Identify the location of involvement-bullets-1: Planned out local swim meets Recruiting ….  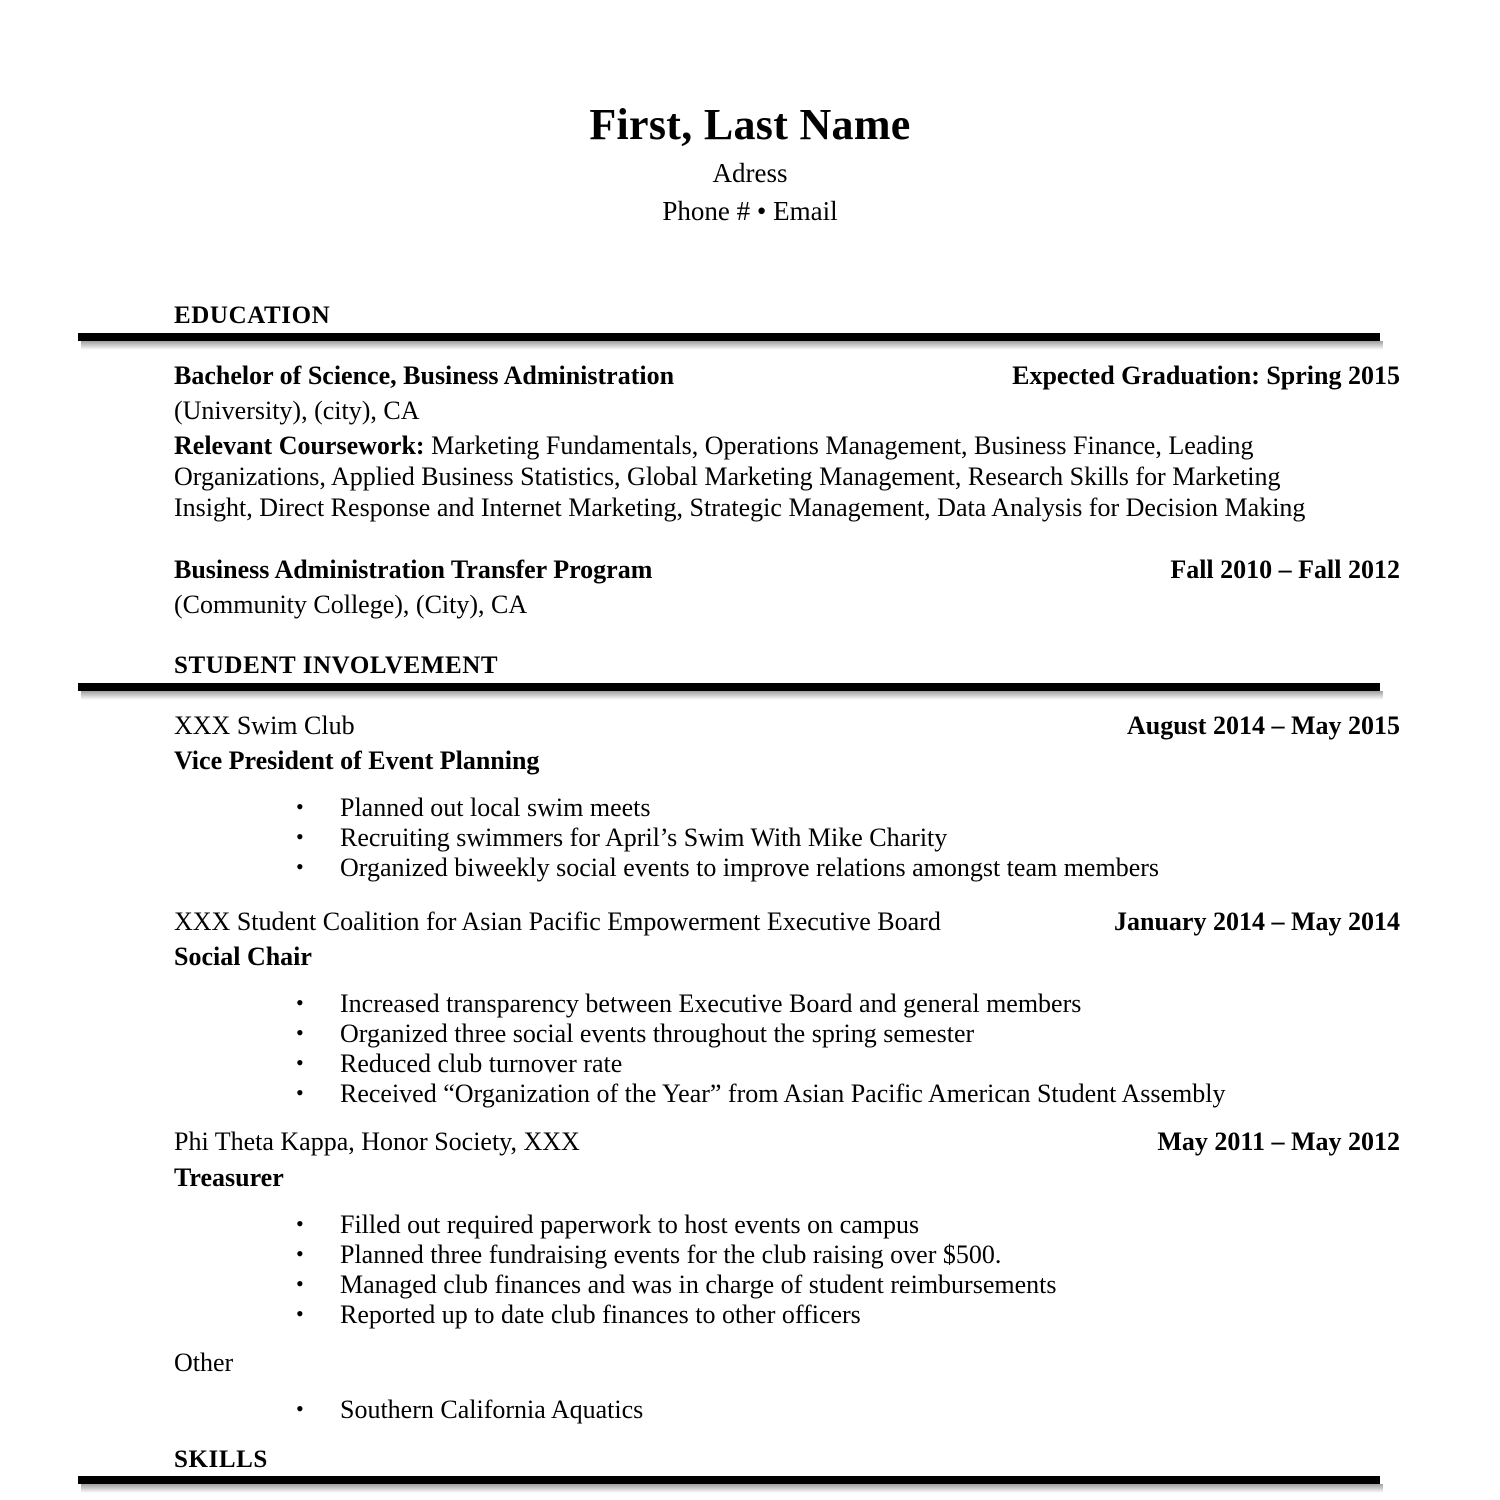
(740, 837).